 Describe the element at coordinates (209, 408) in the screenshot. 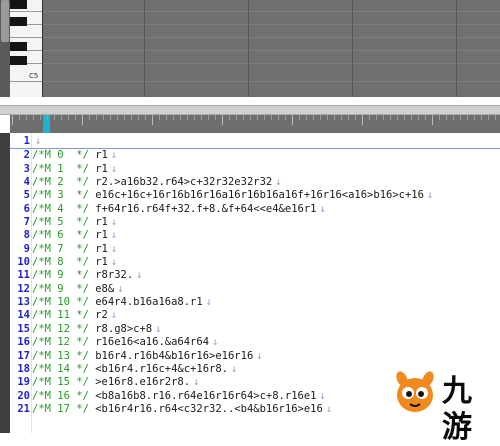

I see `mml-code: <b16r4r16.r64<c32r32..<b4&b16r16>e16` at that location.